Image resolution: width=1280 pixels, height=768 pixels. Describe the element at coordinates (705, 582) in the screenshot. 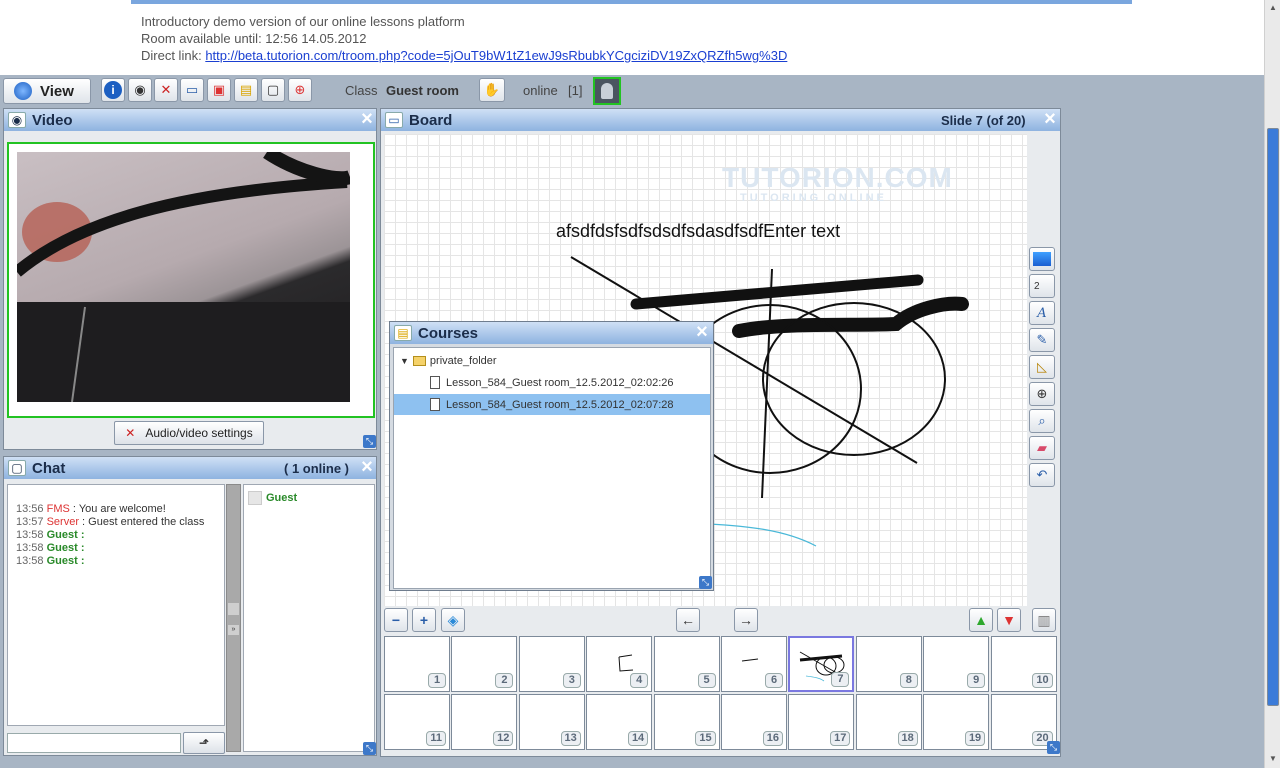

I see `courses-resize-handle: ⤡` at that location.